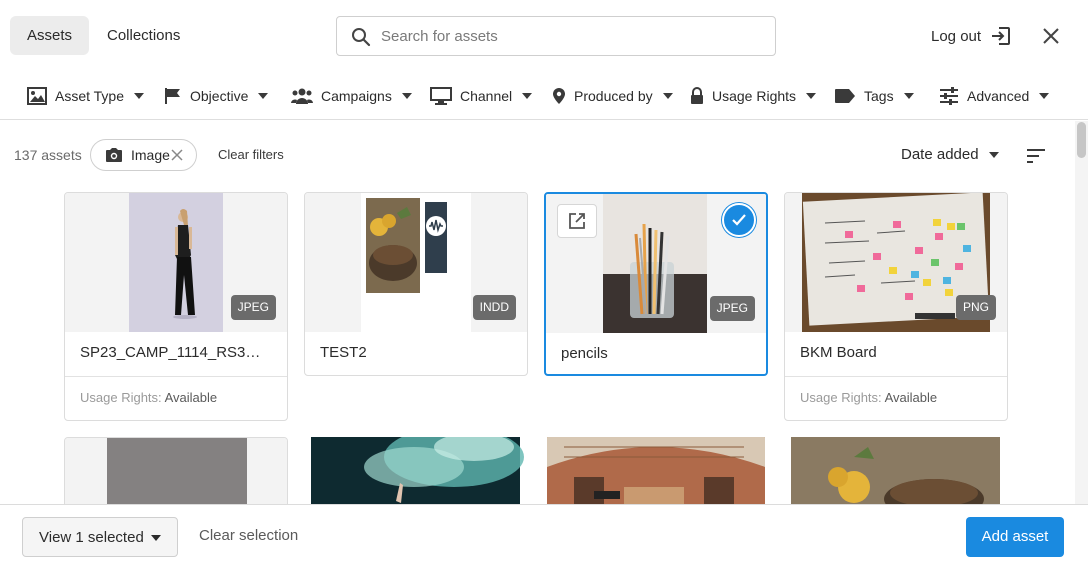  Describe the element at coordinates (584, 353) in the screenshot. I see `asset-name: pencils` at that location.